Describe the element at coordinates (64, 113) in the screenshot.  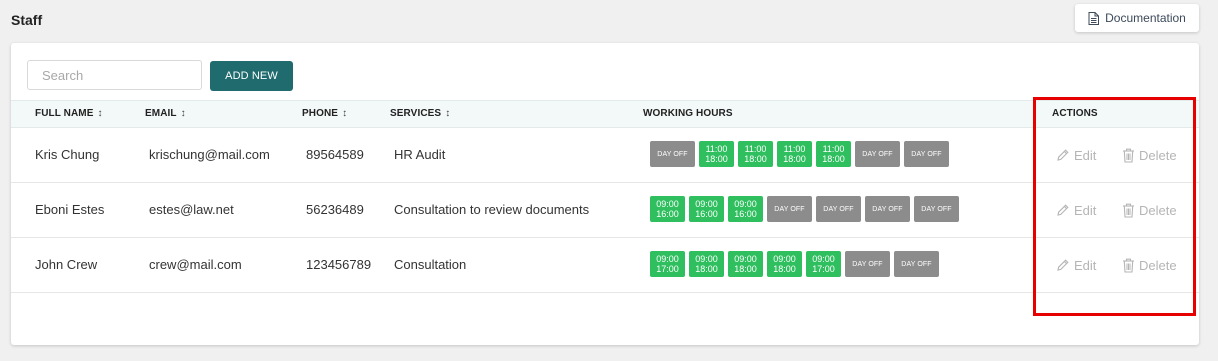
I see `column-full-name-label: FULL NAME` at that location.